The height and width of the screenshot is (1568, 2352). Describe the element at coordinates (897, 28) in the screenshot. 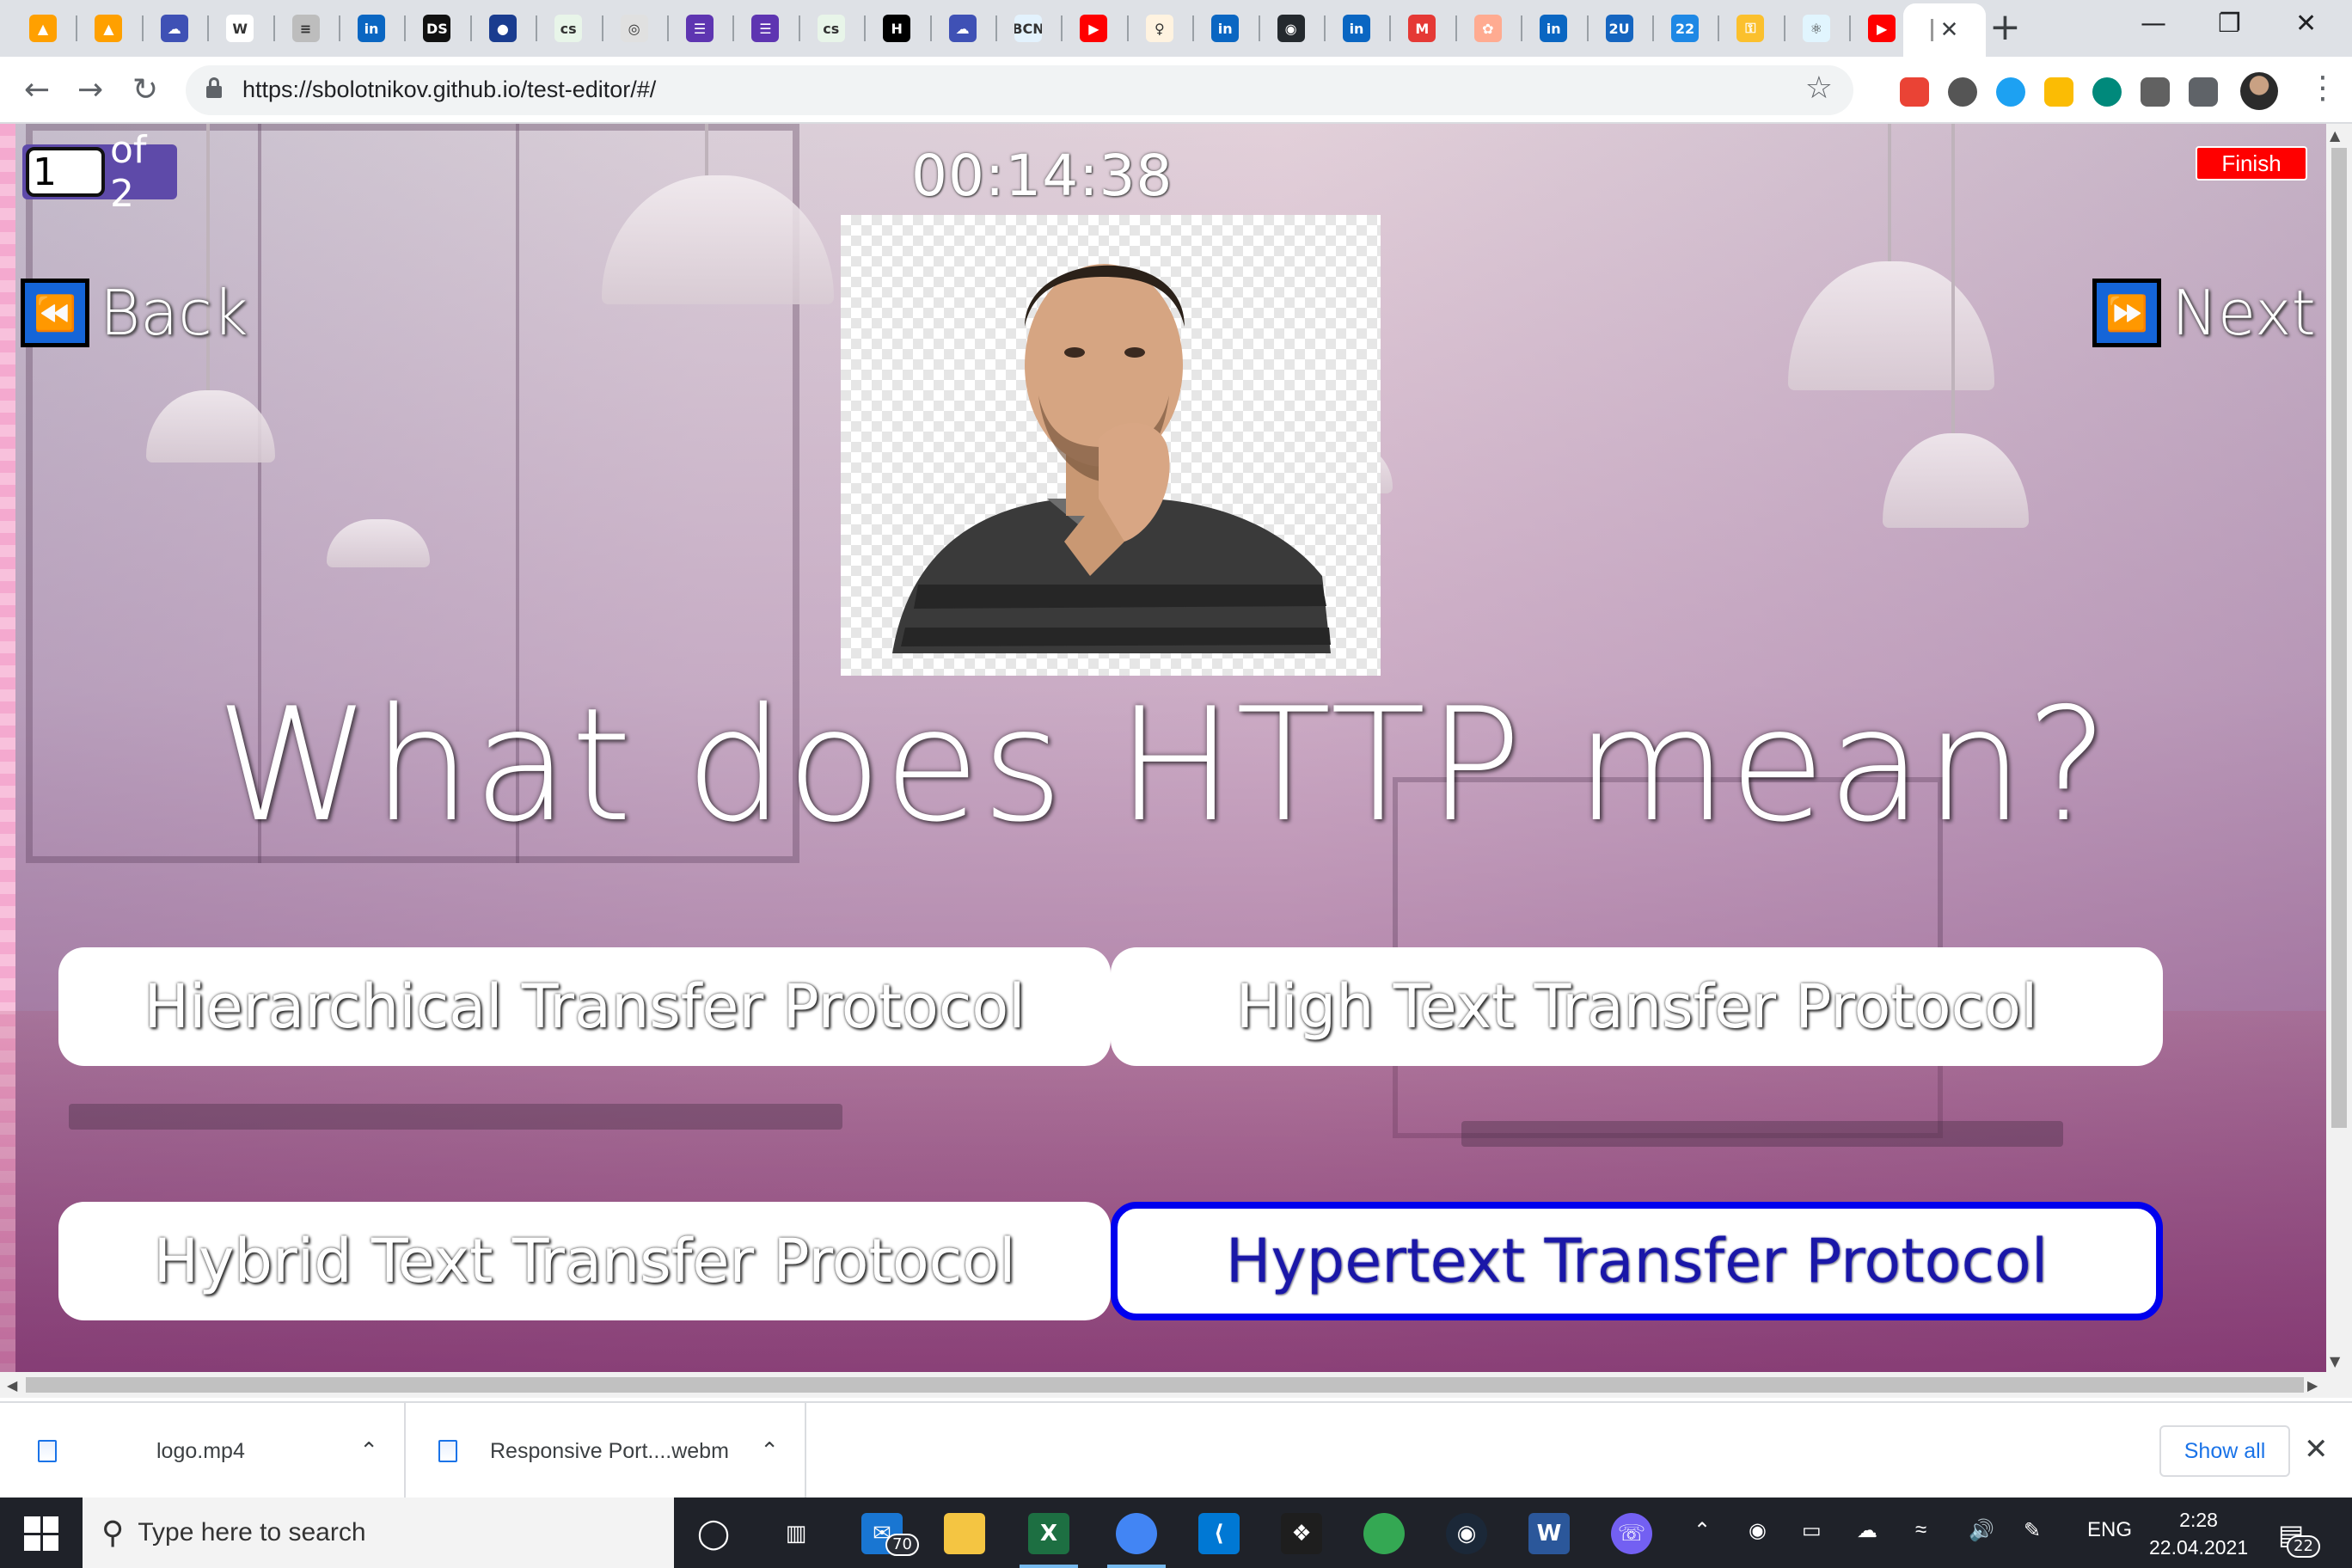

I see `browser-tab: H` at that location.